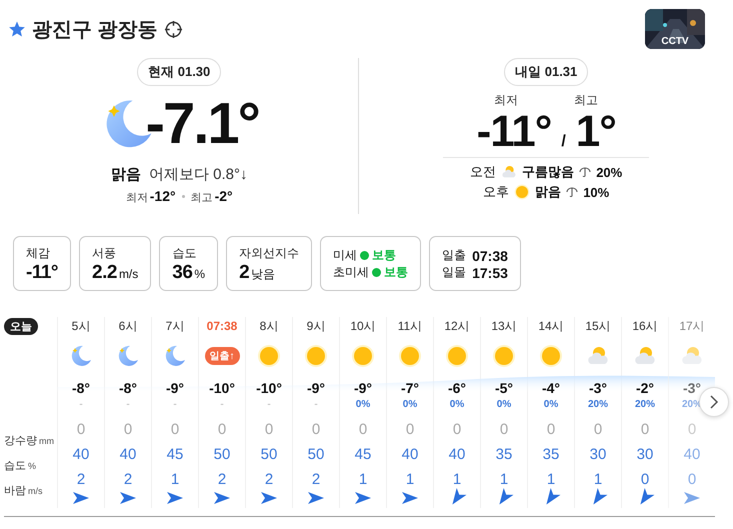 This screenshot has width=733, height=529. I want to click on hour-label: 8시, so click(269, 326).